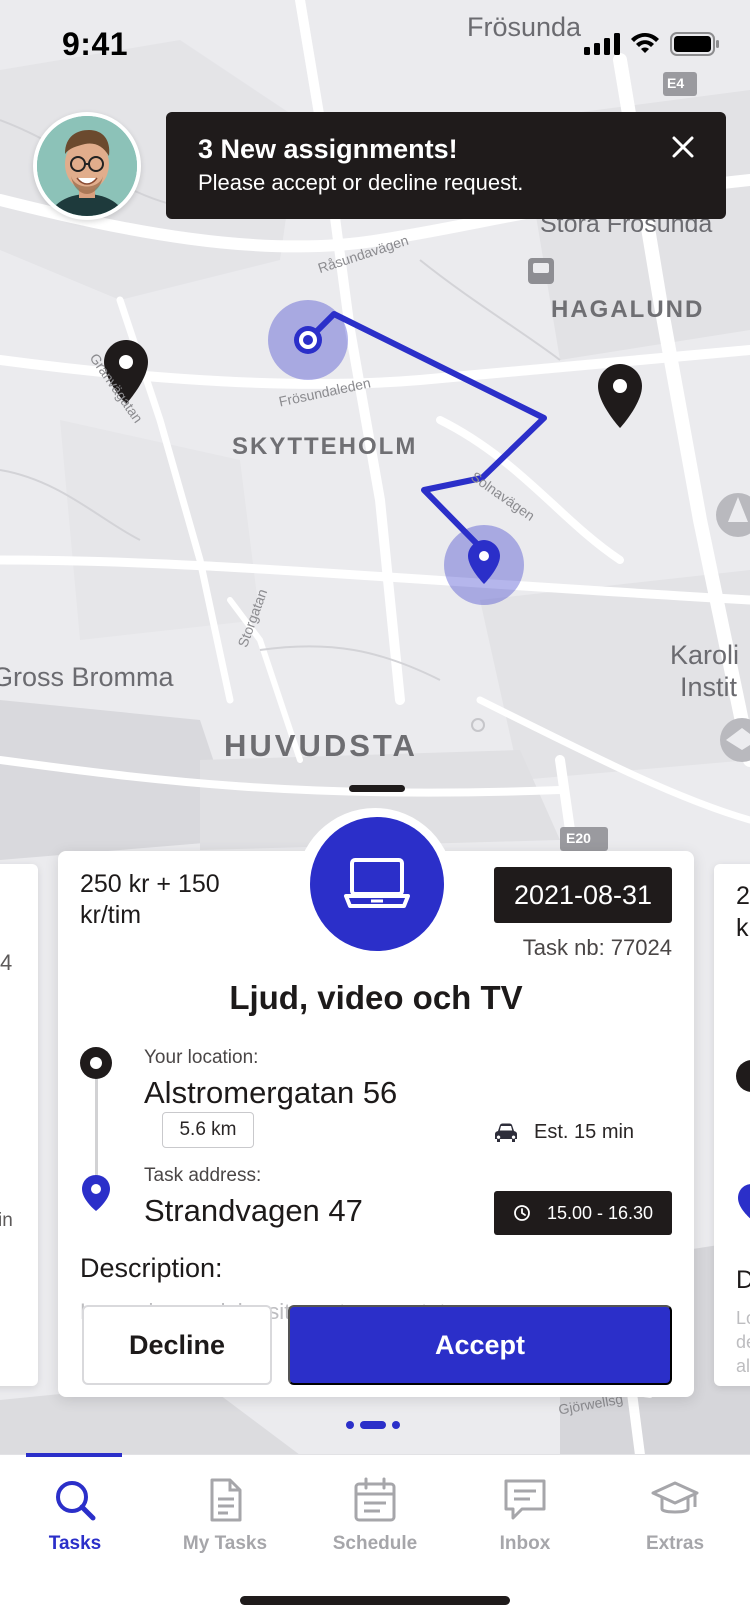 This screenshot has width=750, height=1624. Describe the element at coordinates (709, 687) in the screenshot. I see `map-label: Instit` at that location.